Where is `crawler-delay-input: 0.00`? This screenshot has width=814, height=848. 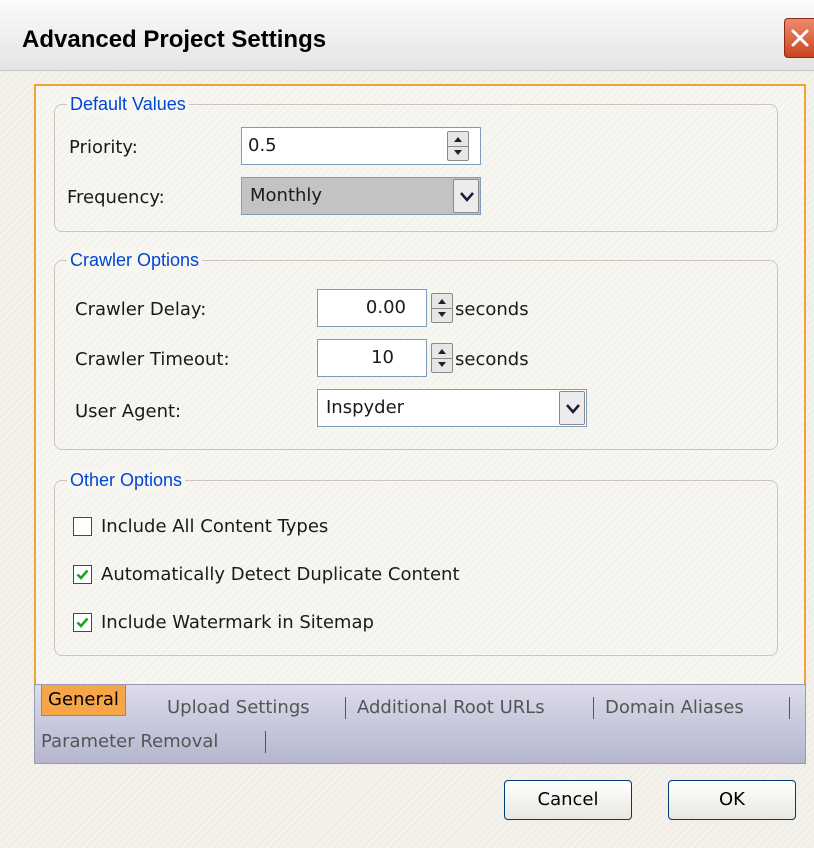 crawler-delay-input: 0.00 is located at coordinates (372, 308).